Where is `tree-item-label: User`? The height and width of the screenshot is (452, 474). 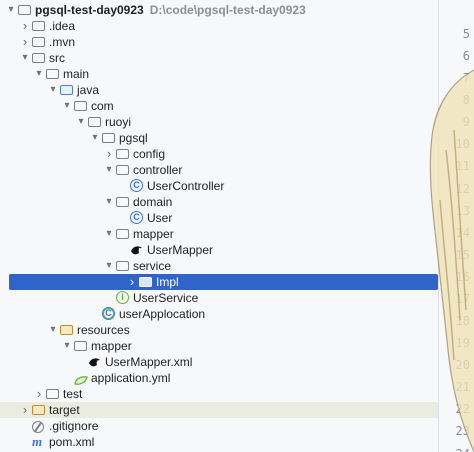 tree-item-label: User is located at coordinates (160, 218).